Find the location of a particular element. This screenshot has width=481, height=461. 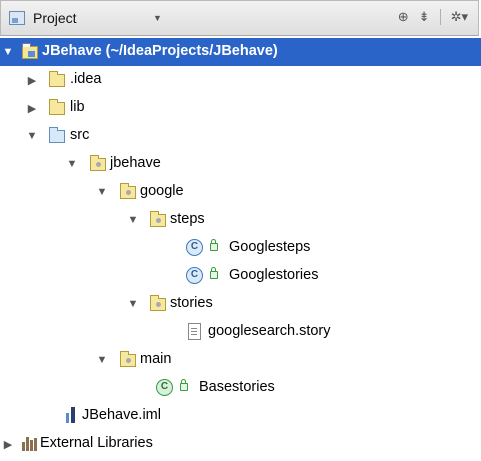

tree-row-story-file: googlesearch.story is located at coordinates (240, 332).